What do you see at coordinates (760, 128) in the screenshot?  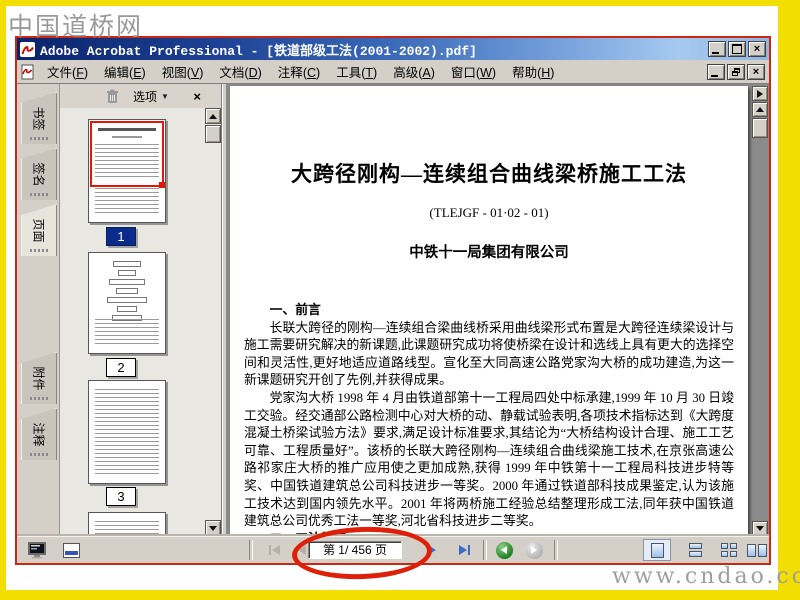 I see `document-scrollbar-thumb` at bounding box center [760, 128].